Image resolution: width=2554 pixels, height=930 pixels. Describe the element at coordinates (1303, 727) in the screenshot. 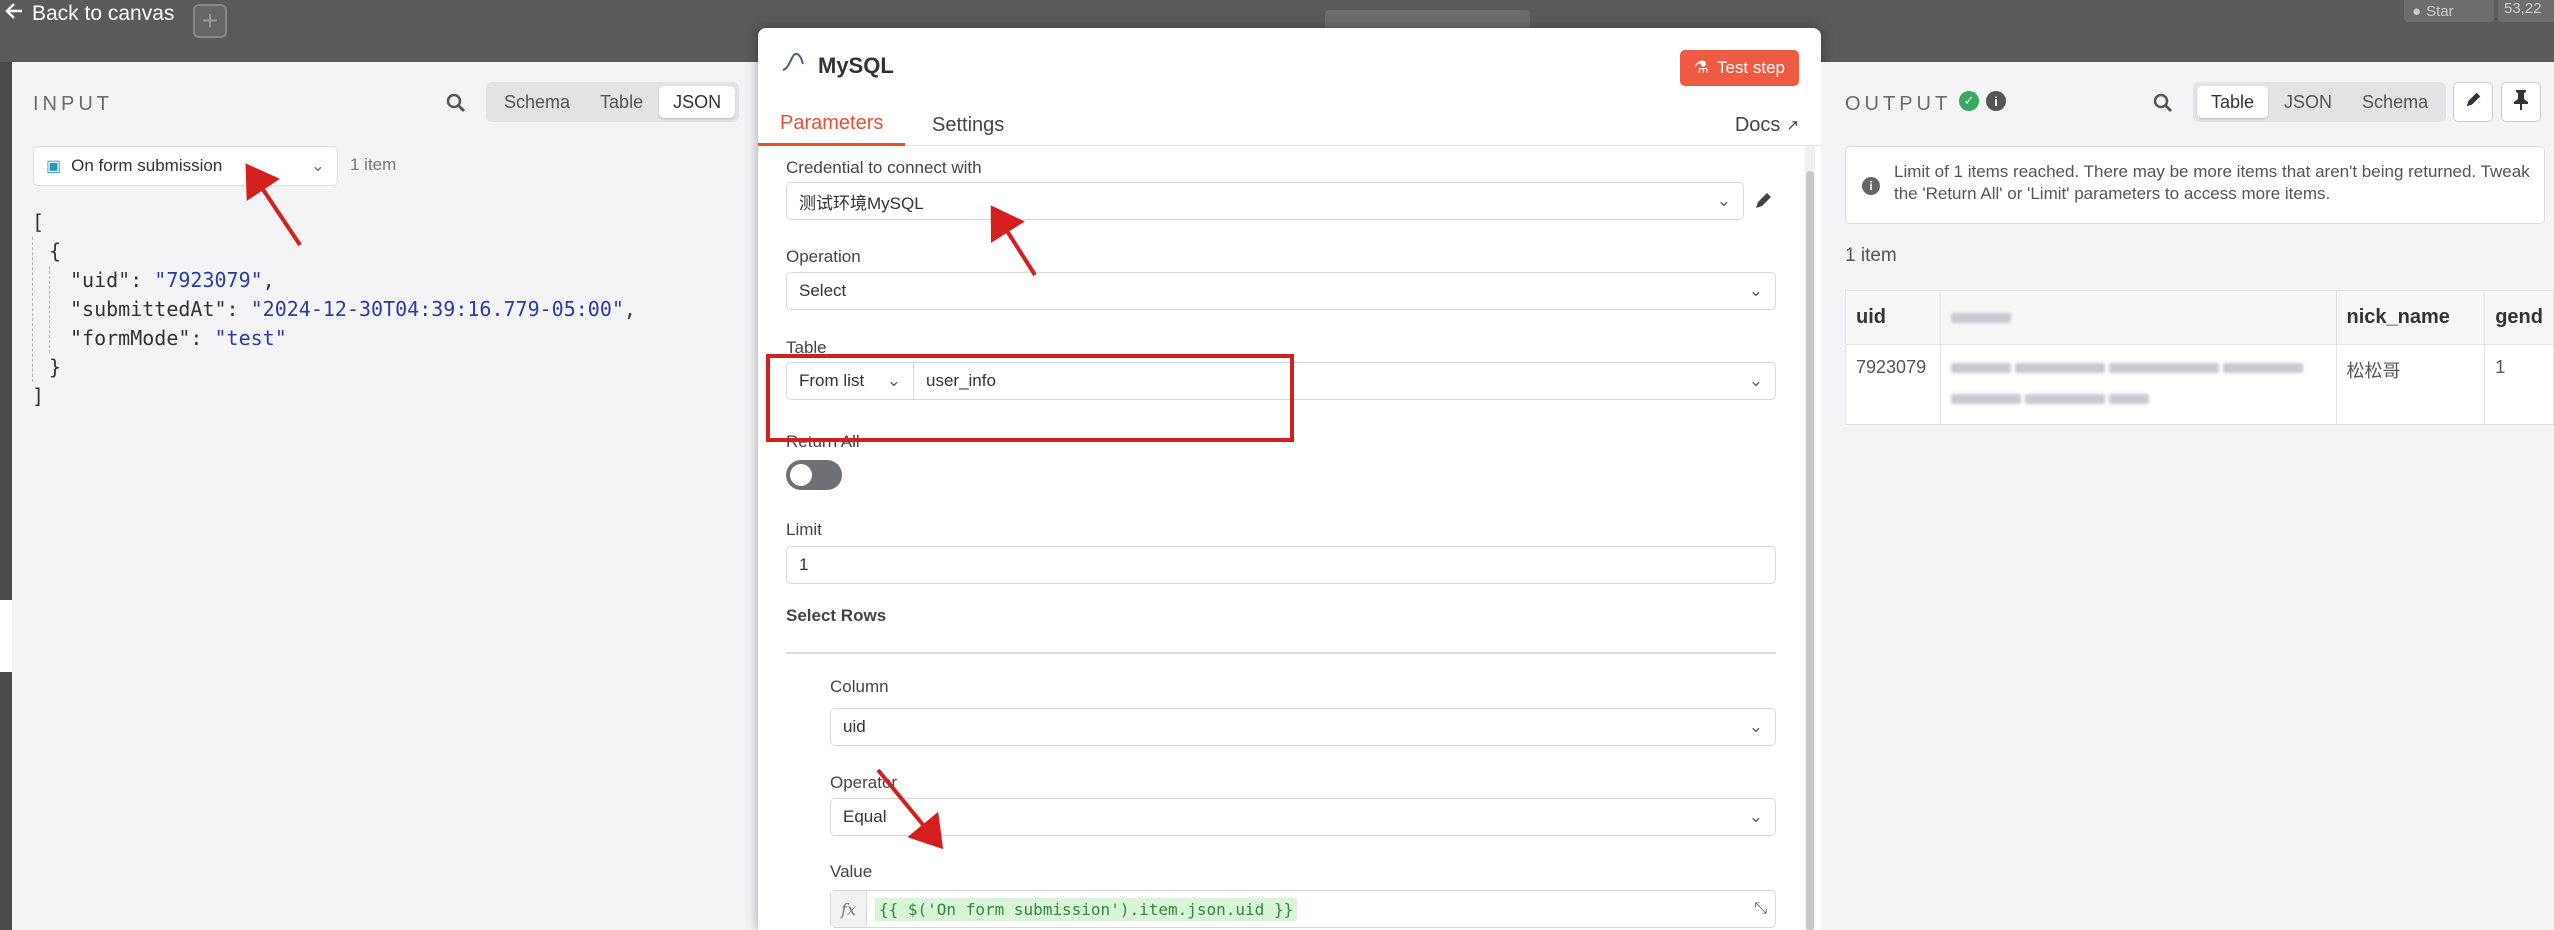

I see `column-select: uid ⌄` at that location.